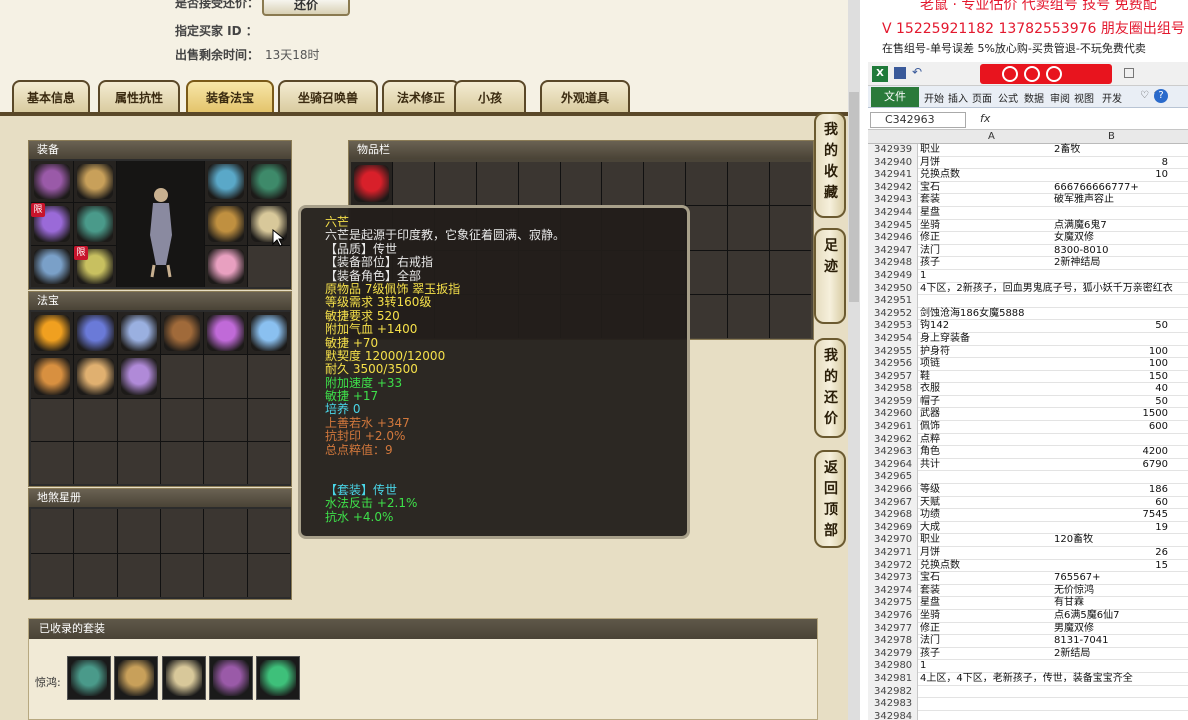  Describe the element at coordinates (893, 150) in the screenshot. I see `row-number: 342939` at that location.